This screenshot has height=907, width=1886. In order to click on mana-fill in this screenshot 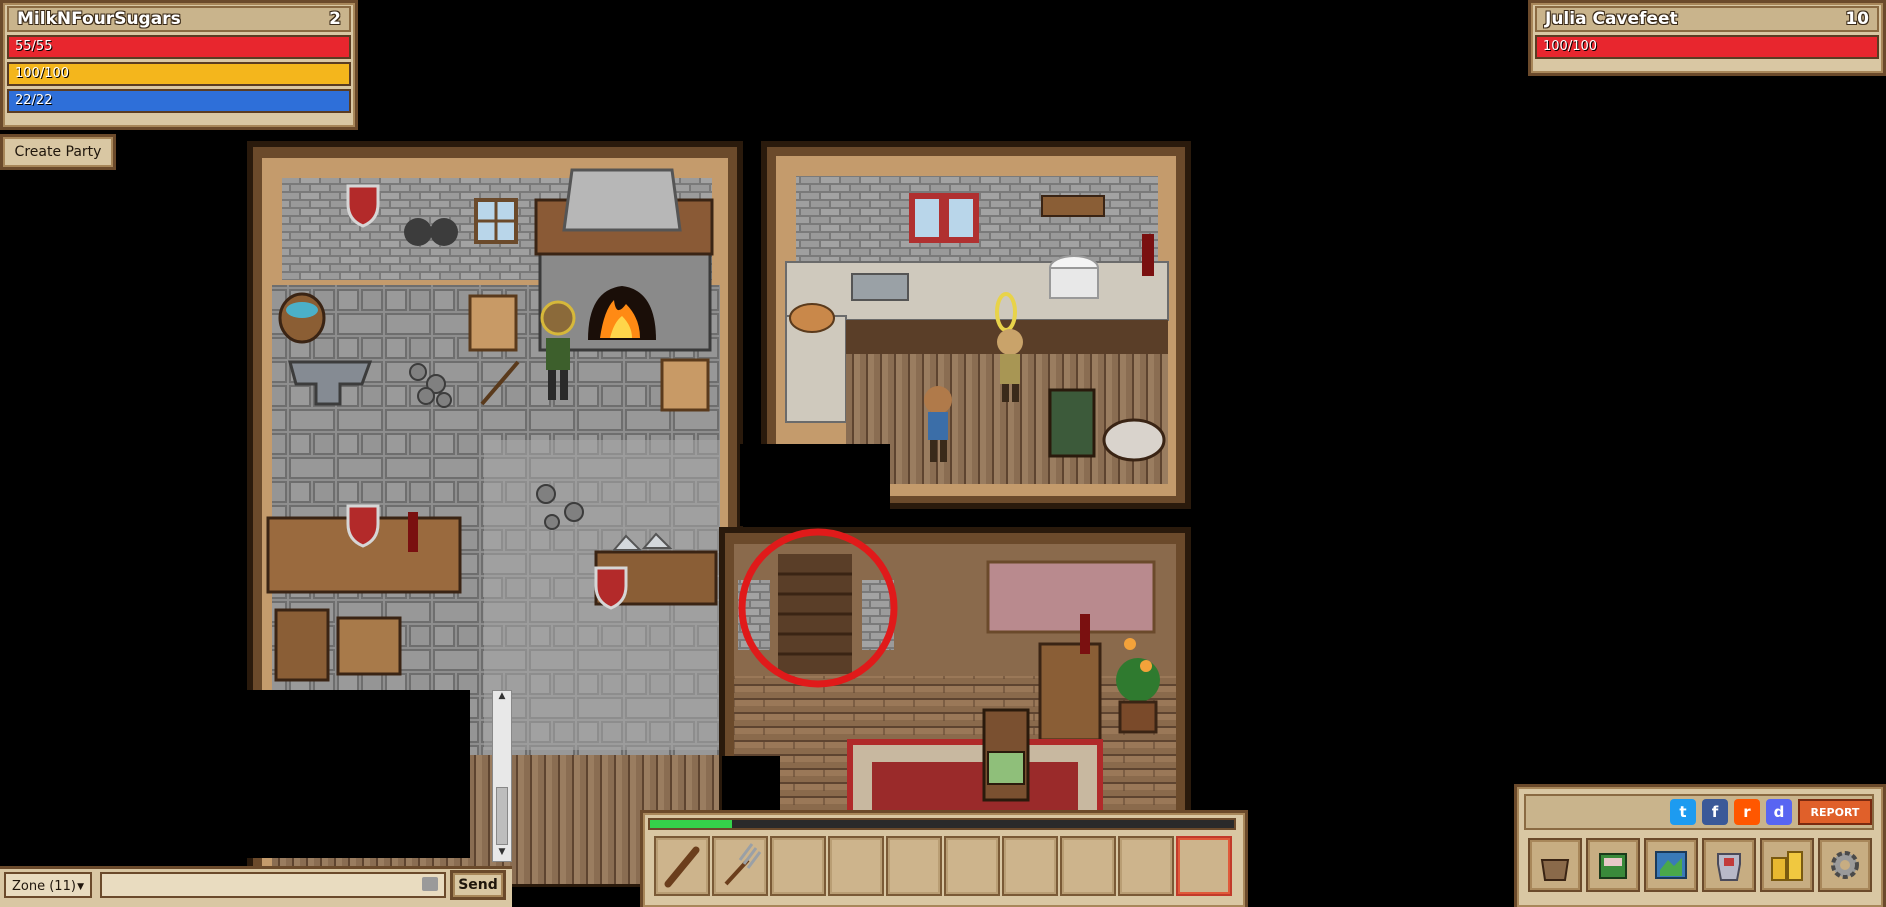, I will do `click(179, 101)`.